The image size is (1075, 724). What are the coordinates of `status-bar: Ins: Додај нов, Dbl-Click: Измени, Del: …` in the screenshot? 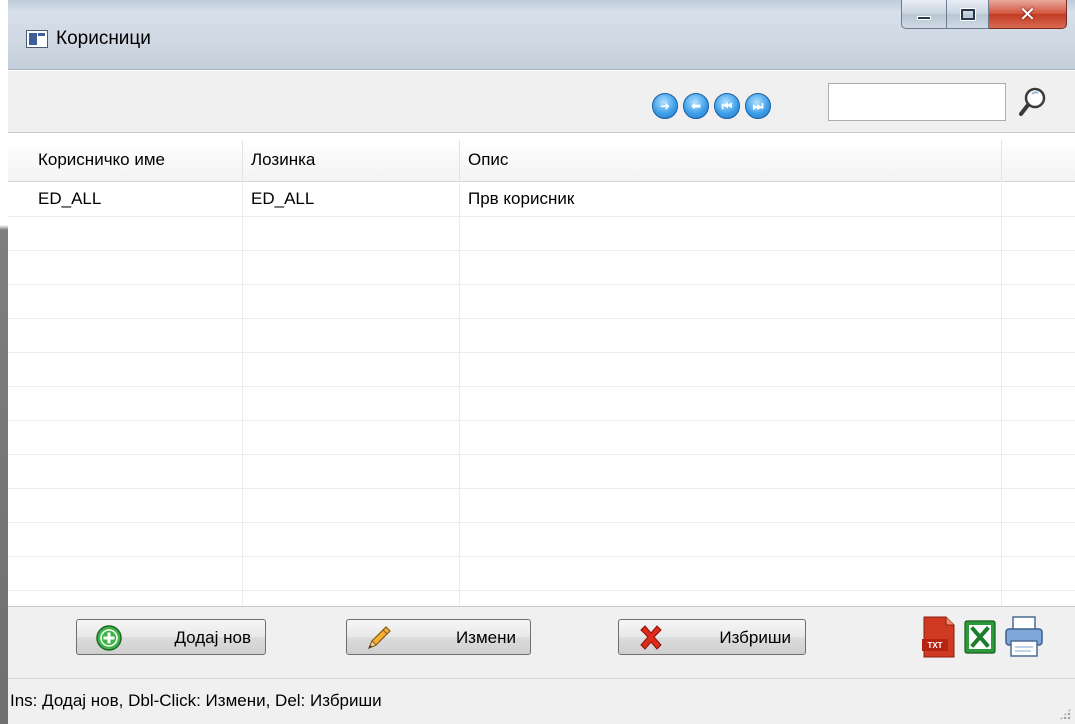 It's located at (541, 701).